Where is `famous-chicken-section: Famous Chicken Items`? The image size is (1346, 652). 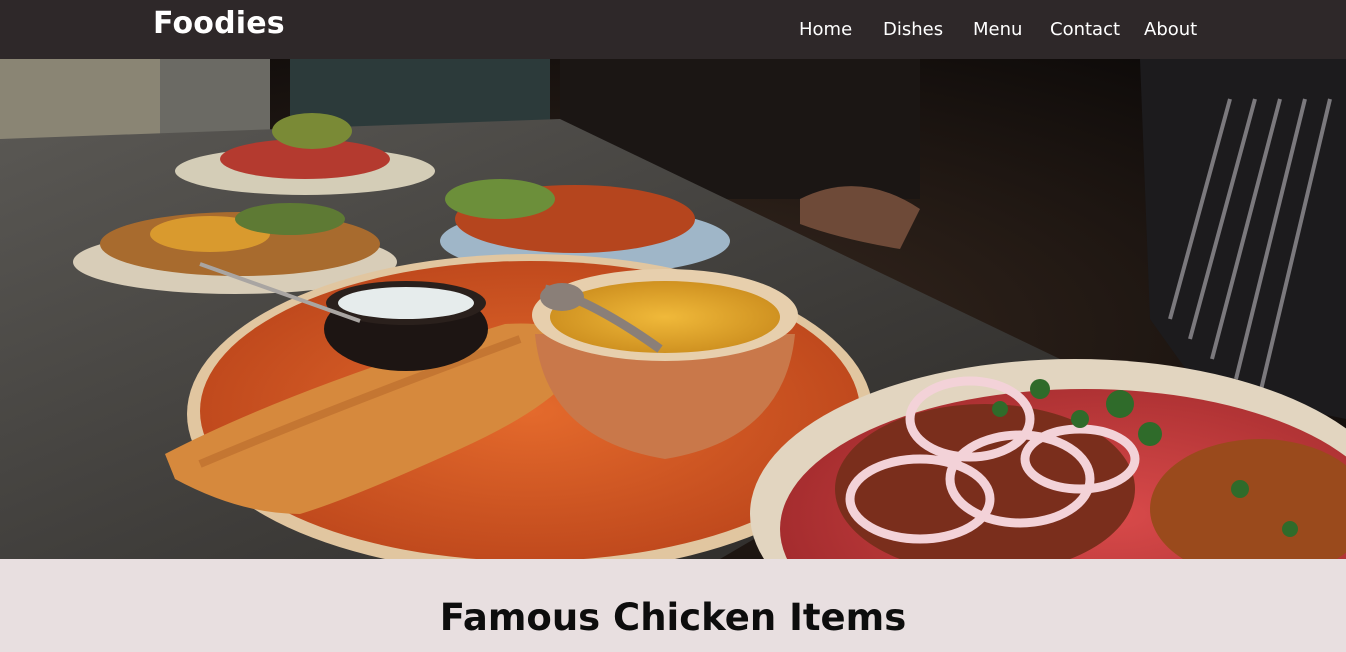 famous-chicken-section: Famous Chicken Items is located at coordinates (673, 605).